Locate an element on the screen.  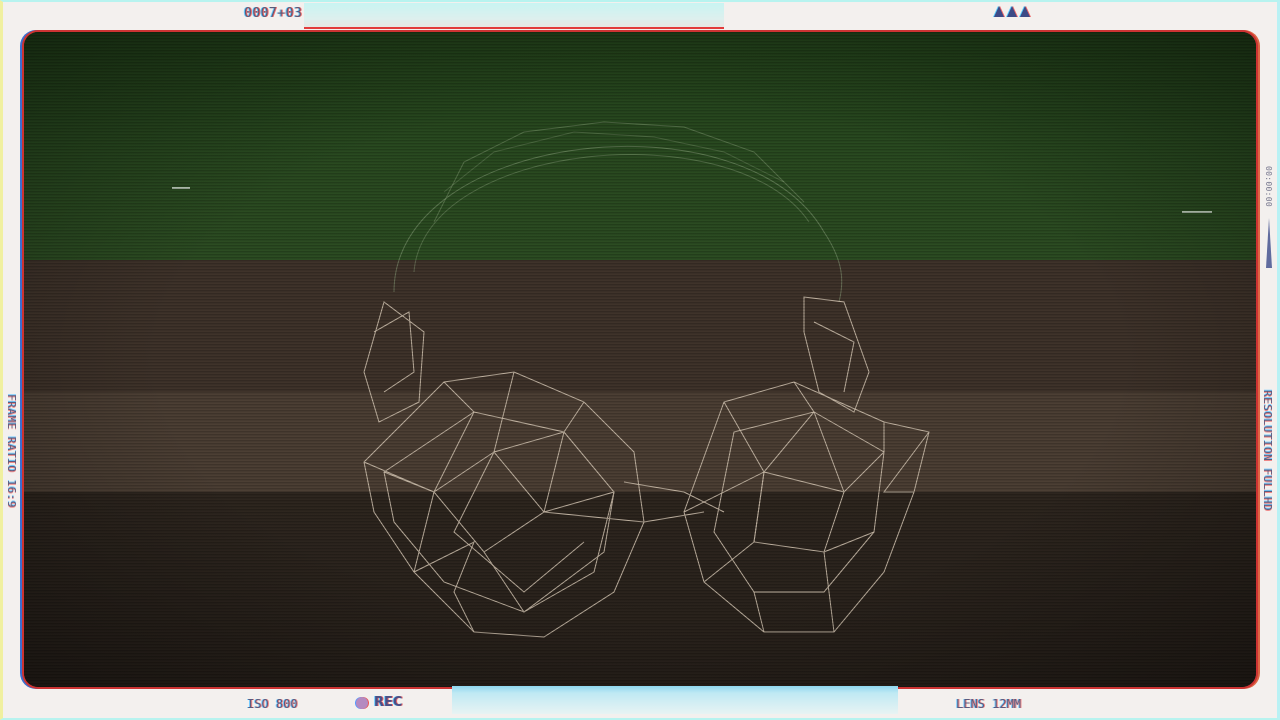
top-glitch-strip is located at coordinates (514, 16).